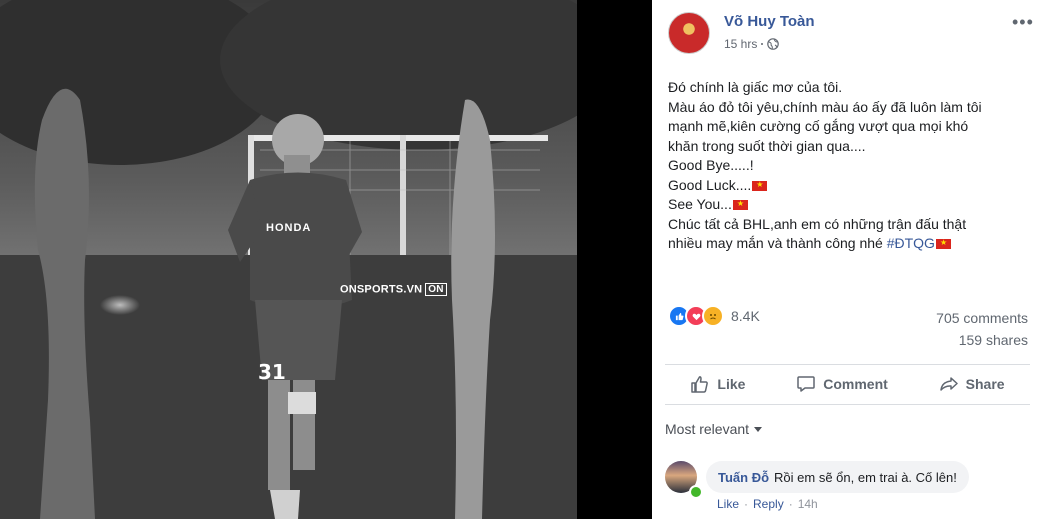 Image resolution: width=1042 pixels, height=519 pixels. I want to click on comment-bubble: Tuấn Đỗ Rồi em sẽ ổn, em trai à. Cố lên!, so click(837, 477).